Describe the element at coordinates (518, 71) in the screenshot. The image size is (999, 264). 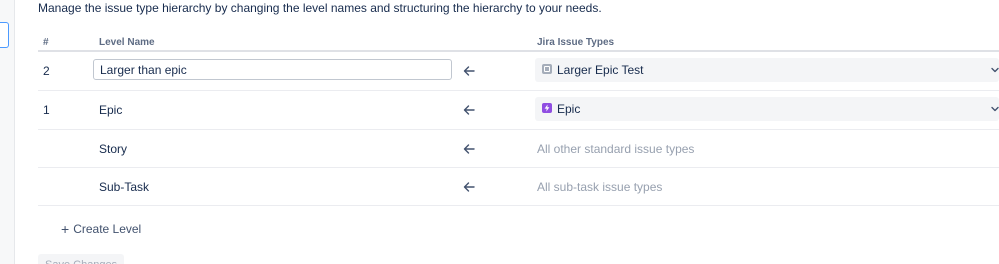
I see `table-row: 2 Larger Epic Test` at that location.